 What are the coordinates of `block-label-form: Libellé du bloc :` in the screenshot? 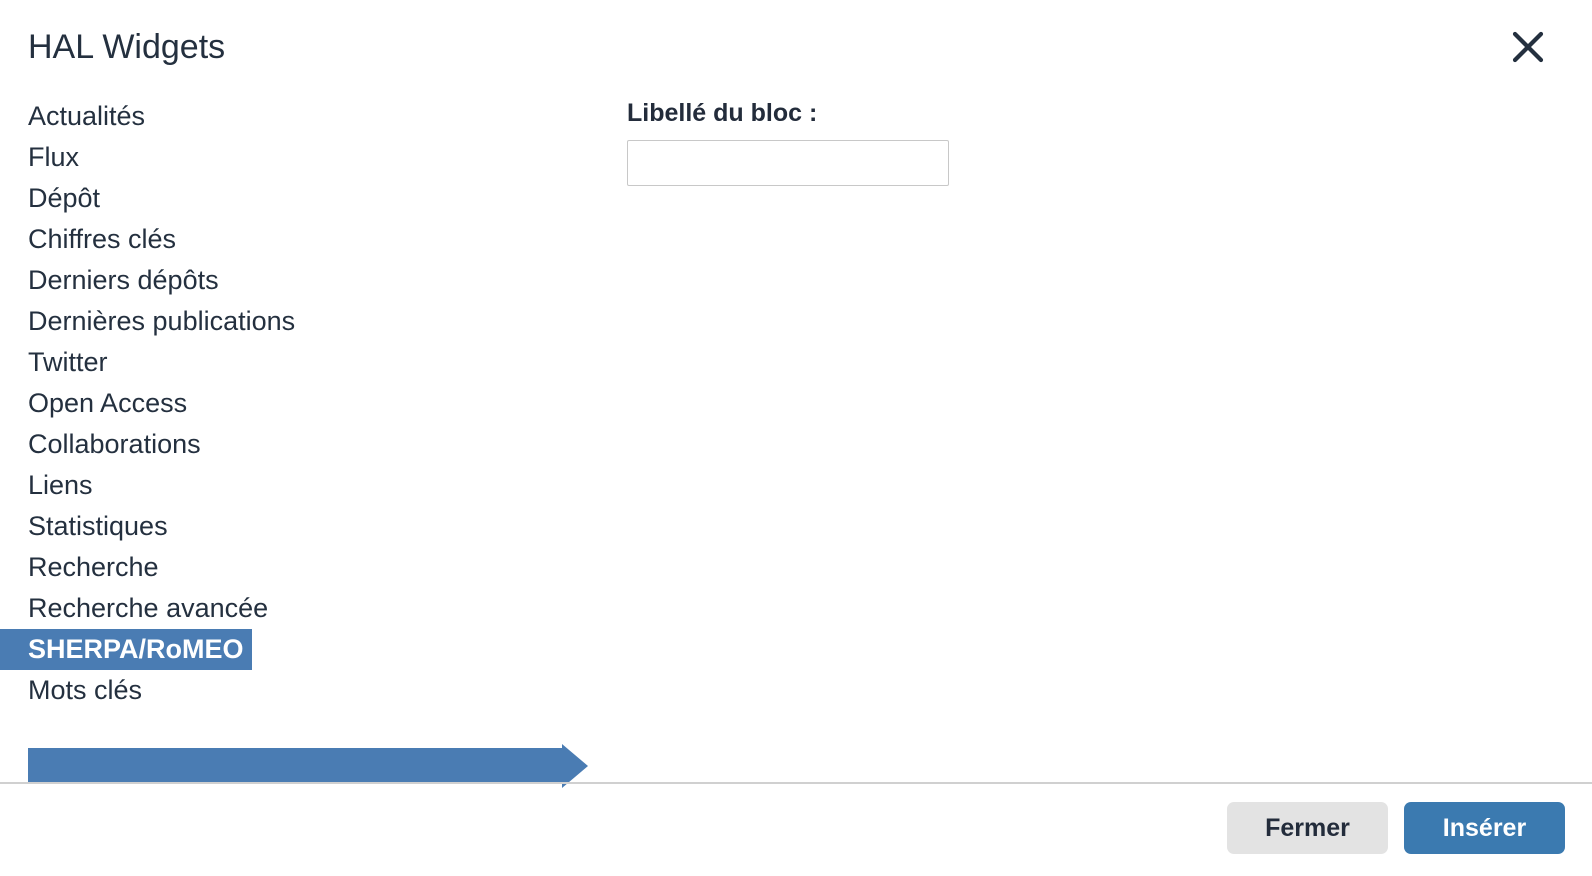 It's located at (827, 141).